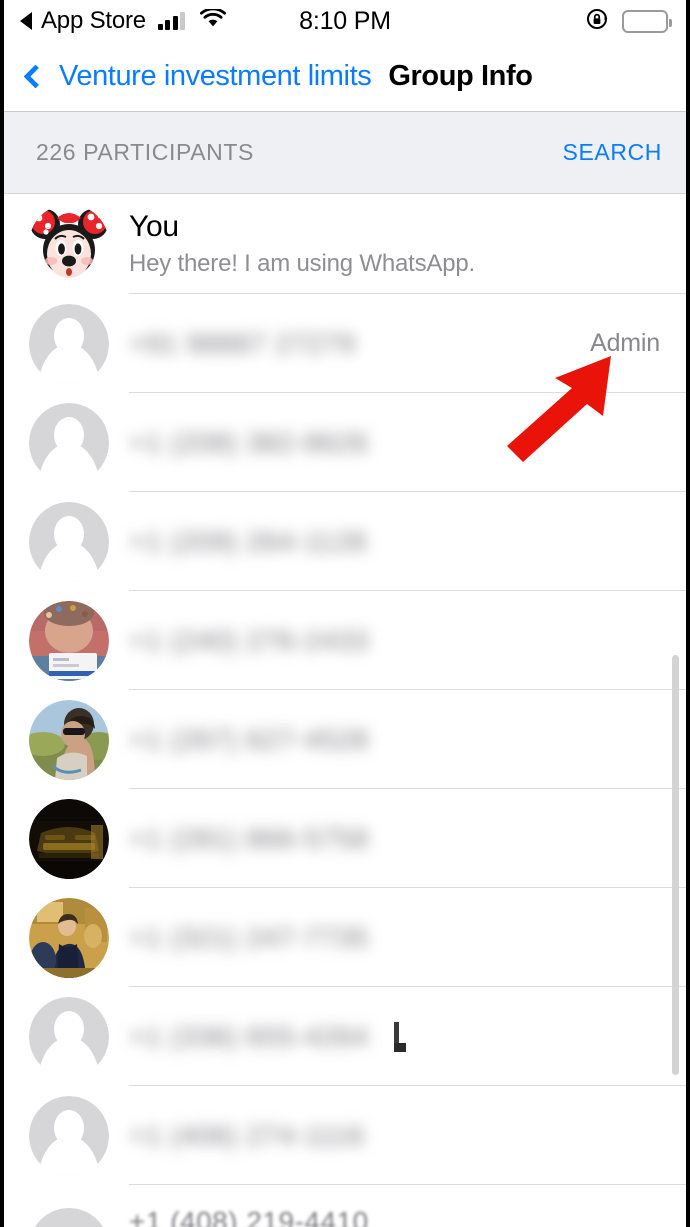 Image resolution: width=690 pixels, height=1227 pixels. What do you see at coordinates (407, 244) in the screenshot?
I see `list-item-body: You Hey there! I am using WhatsApp.` at bounding box center [407, 244].